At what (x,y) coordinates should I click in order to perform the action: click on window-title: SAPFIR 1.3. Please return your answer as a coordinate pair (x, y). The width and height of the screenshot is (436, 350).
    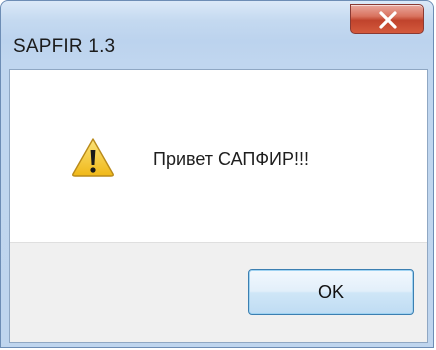
    Looking at the image, I should click on (64, 47).